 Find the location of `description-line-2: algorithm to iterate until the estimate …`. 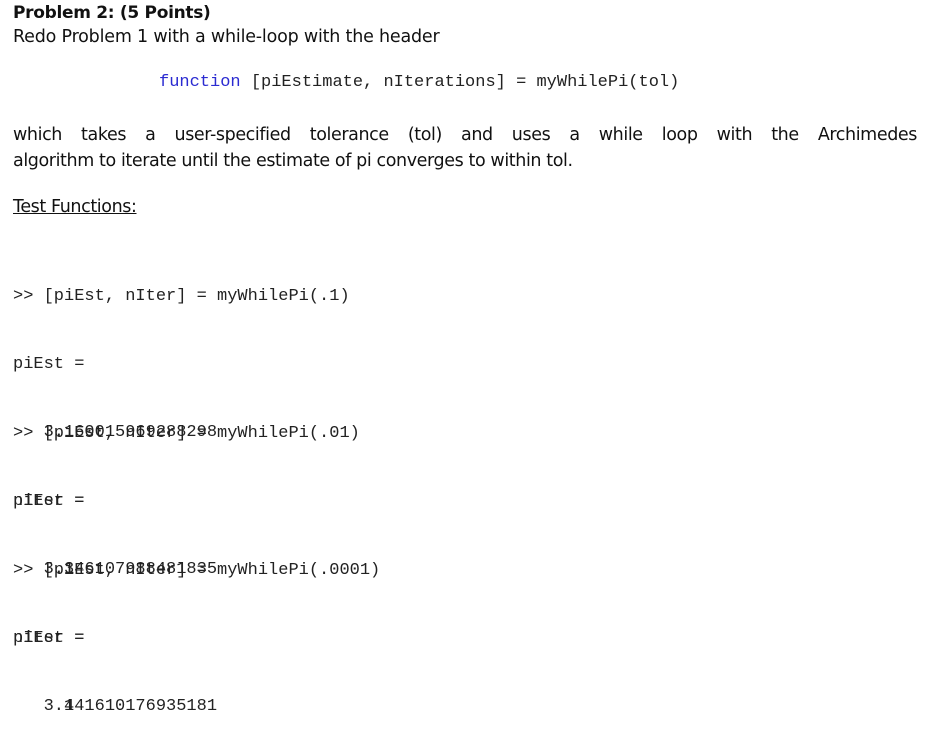

description-line-2: algorithm to iterate until the estimate … is located at coordinates (293, 161).